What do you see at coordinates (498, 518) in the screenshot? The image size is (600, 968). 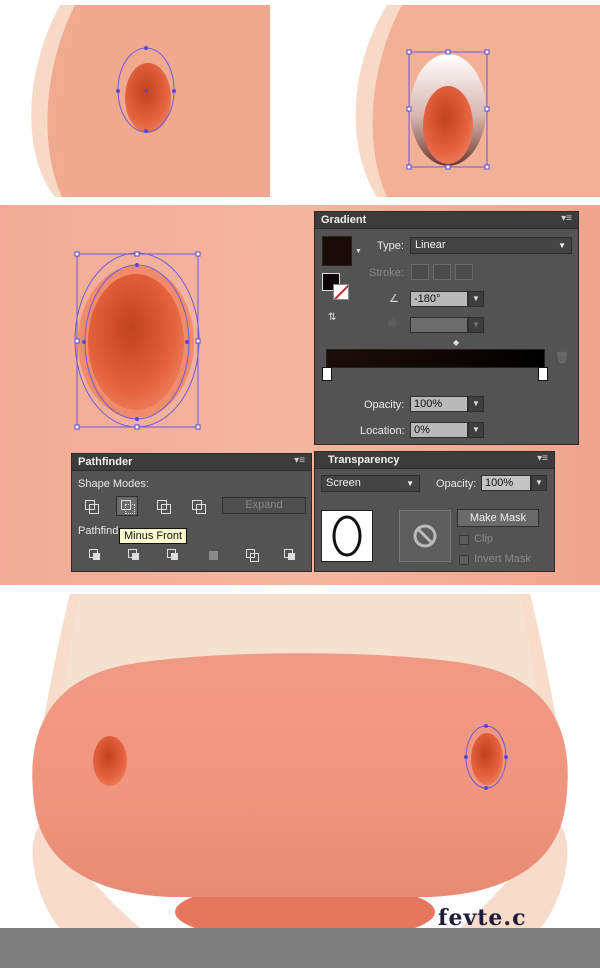 I see `make-mask-button: Make Mask` at bounding box center [498, 518].